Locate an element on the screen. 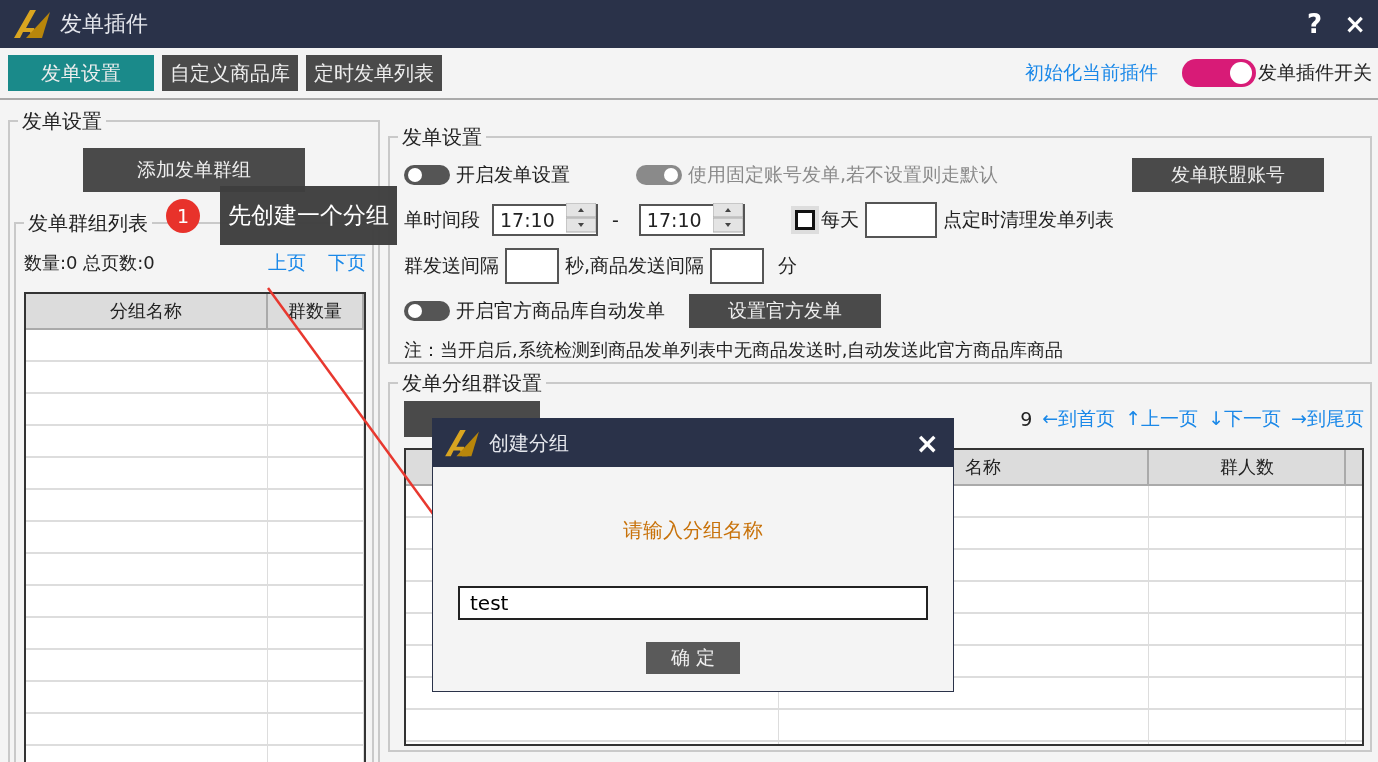 The image size is (1378, 762). column-header: 分组名称 is located at coordinates (147, 311).